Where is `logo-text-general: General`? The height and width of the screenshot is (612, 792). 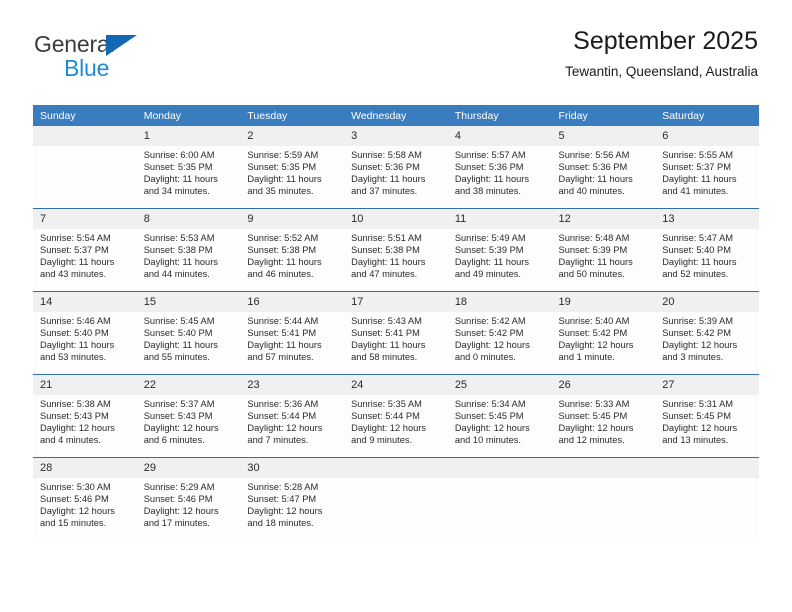 logo-text-general: General is located at coordinates (74, 44).